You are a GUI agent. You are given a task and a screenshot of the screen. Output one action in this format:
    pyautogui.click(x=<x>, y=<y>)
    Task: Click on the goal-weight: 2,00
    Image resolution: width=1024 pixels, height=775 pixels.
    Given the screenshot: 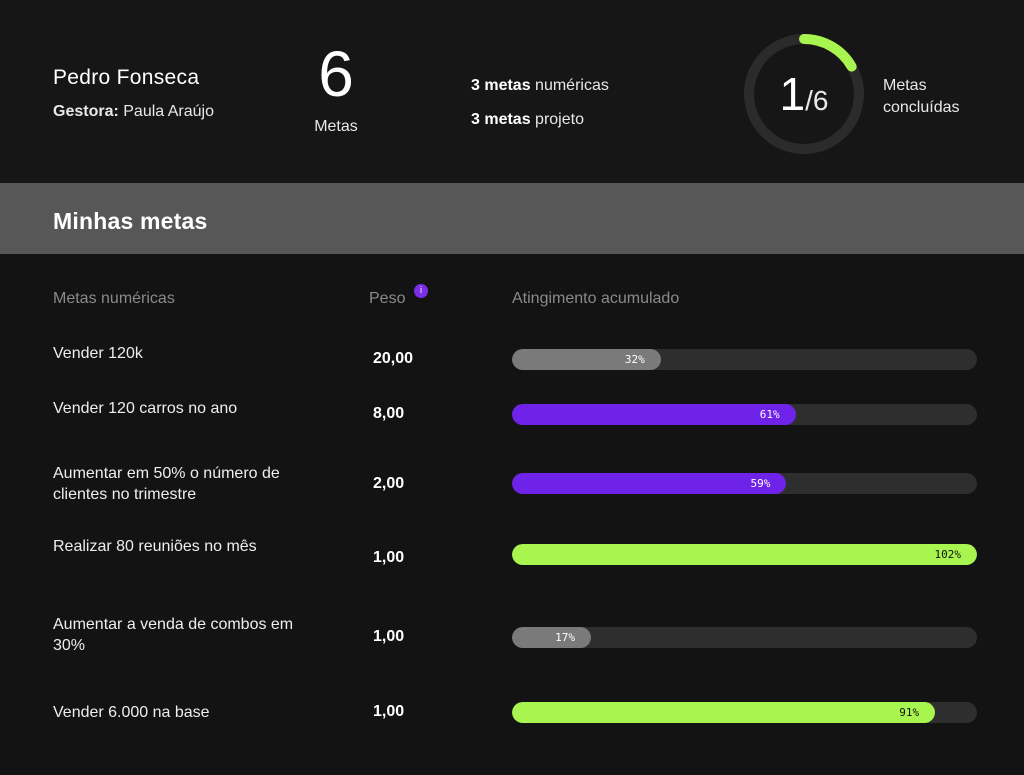 What is the action you would take?
    pyautogui.click(x=389, y=483)
    